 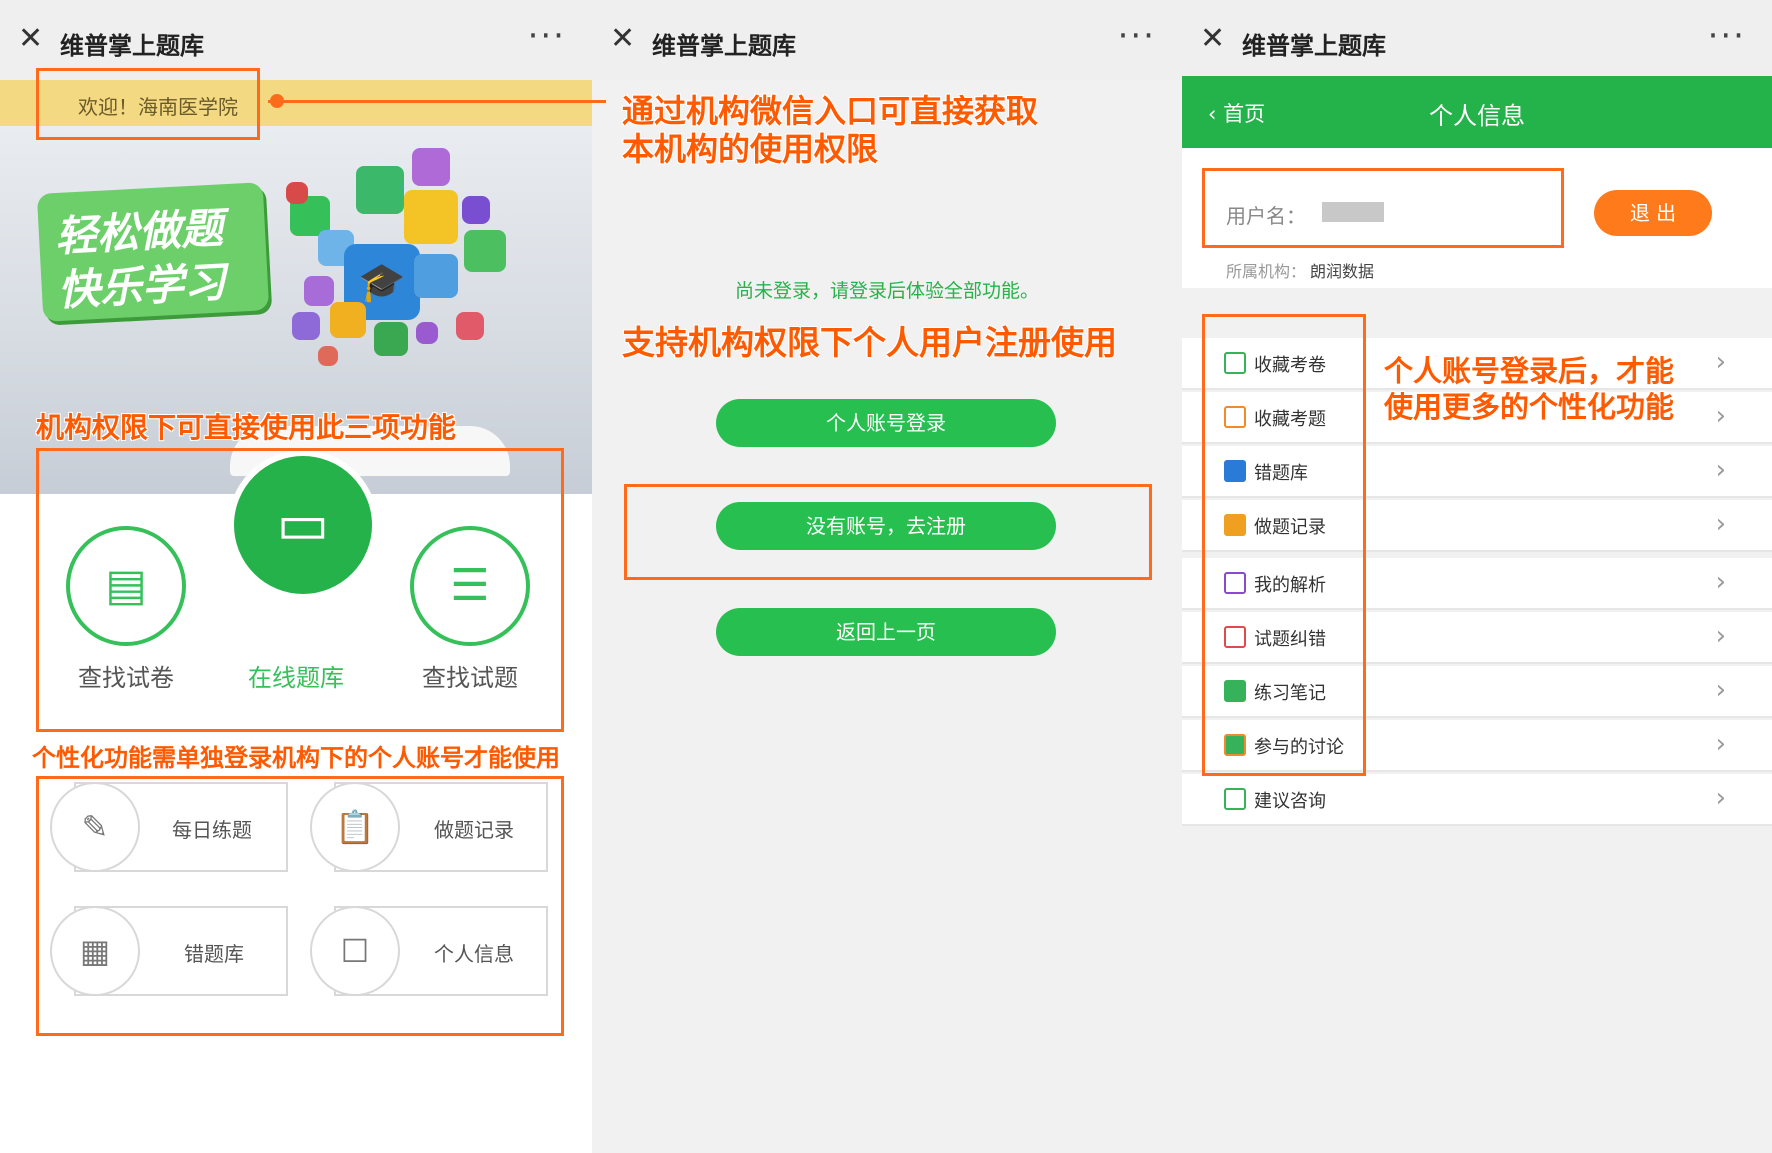 I want to click on personal-login-button: 个人账号登录, so click(x=886, y=423).